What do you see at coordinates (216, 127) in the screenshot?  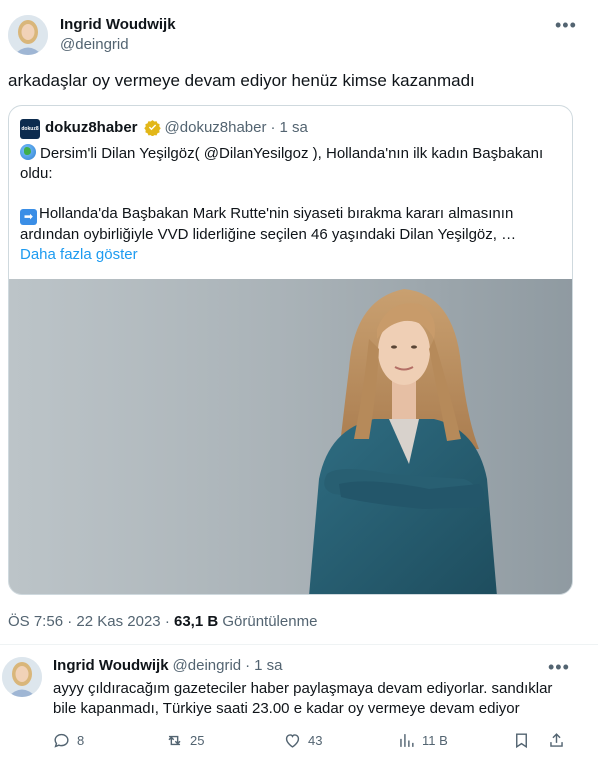 I see `quote-author-handle: @dokuz8haber` at bounding box center [216, 127].